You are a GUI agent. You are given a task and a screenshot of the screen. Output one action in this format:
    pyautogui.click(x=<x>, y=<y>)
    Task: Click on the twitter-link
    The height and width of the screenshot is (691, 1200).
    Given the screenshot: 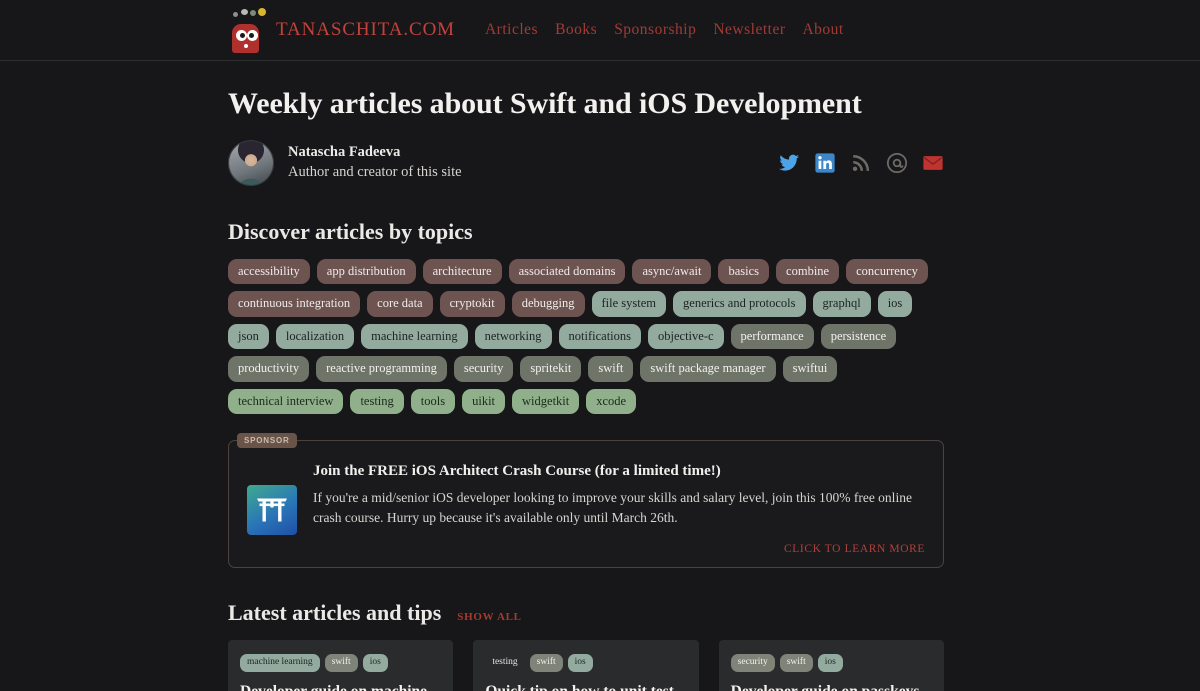 What is the action you would take?
    pyautogui.click(x=789, y=163)
    